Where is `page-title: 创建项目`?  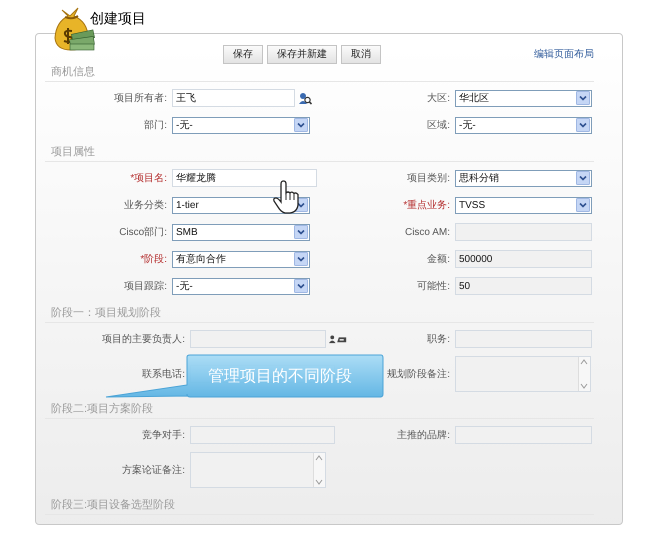
page-title: 创建项目 is located at coordinates (118, 18).